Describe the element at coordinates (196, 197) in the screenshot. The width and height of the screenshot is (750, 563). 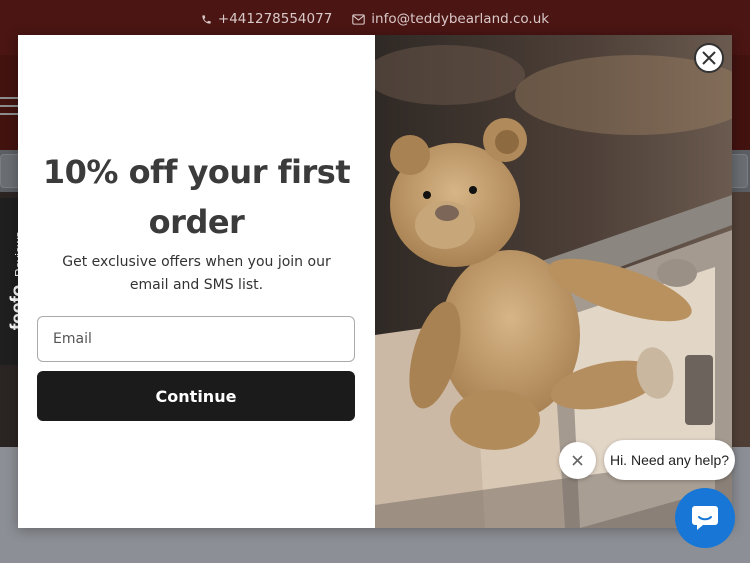
I see `popup-headline: 10% off your first order` at that location.